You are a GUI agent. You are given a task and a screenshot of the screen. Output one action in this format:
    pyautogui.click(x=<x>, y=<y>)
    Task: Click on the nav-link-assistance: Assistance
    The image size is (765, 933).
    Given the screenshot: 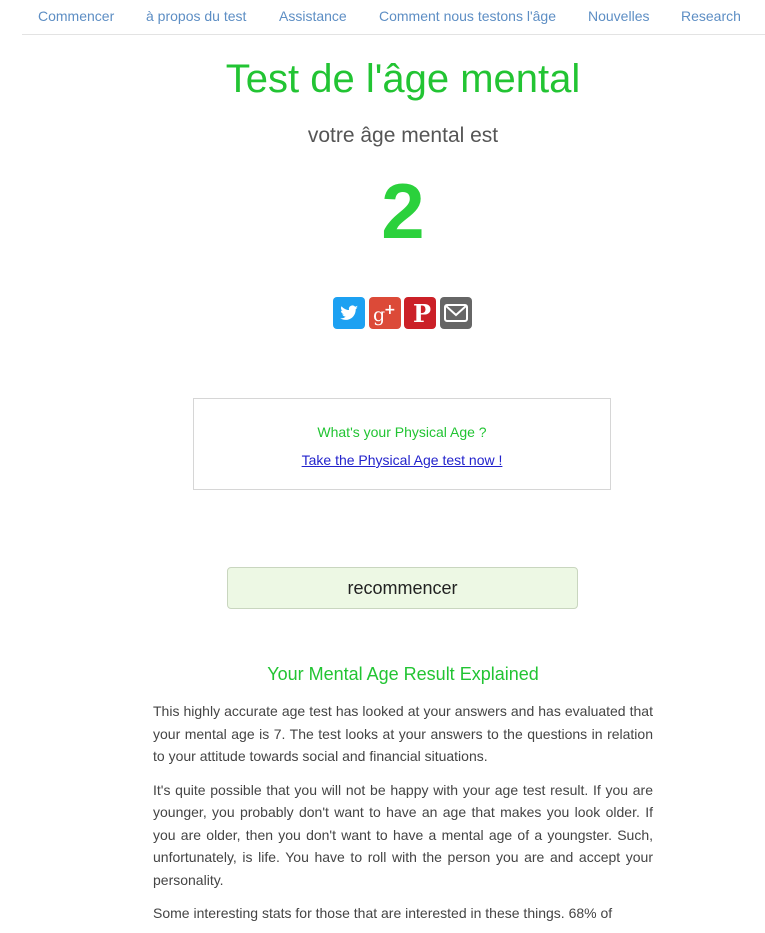 What is the action you would take?
    pyautogui.click(x=313, y=16)
    